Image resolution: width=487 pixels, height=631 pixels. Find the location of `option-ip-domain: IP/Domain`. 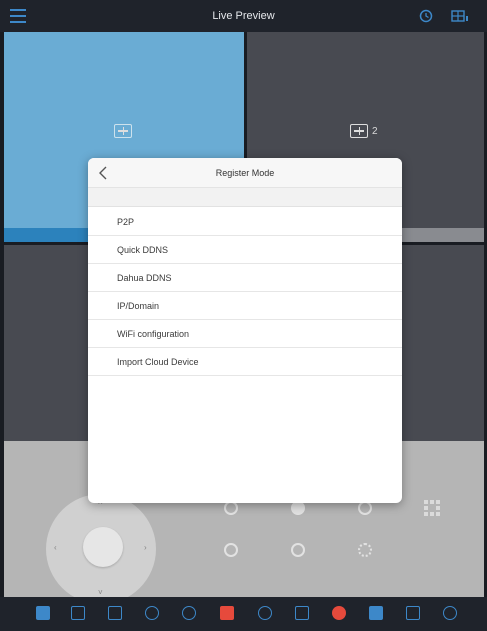

option-ip-domain: IP/Domain is located at coordinates (245, 306).